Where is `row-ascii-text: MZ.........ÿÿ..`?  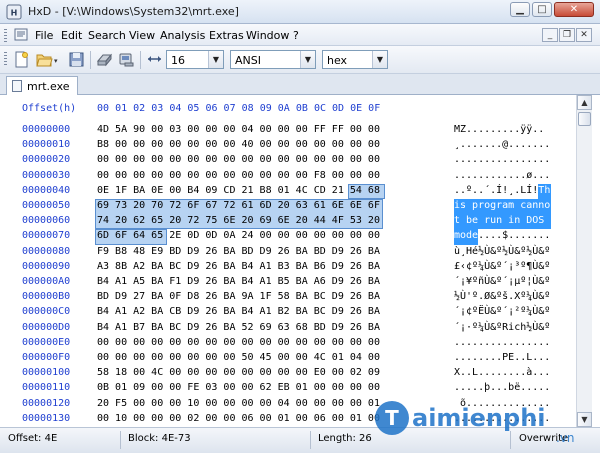
row-ascii-text: MZ.........ÿÿ.. is located at coordinates (499, 129).